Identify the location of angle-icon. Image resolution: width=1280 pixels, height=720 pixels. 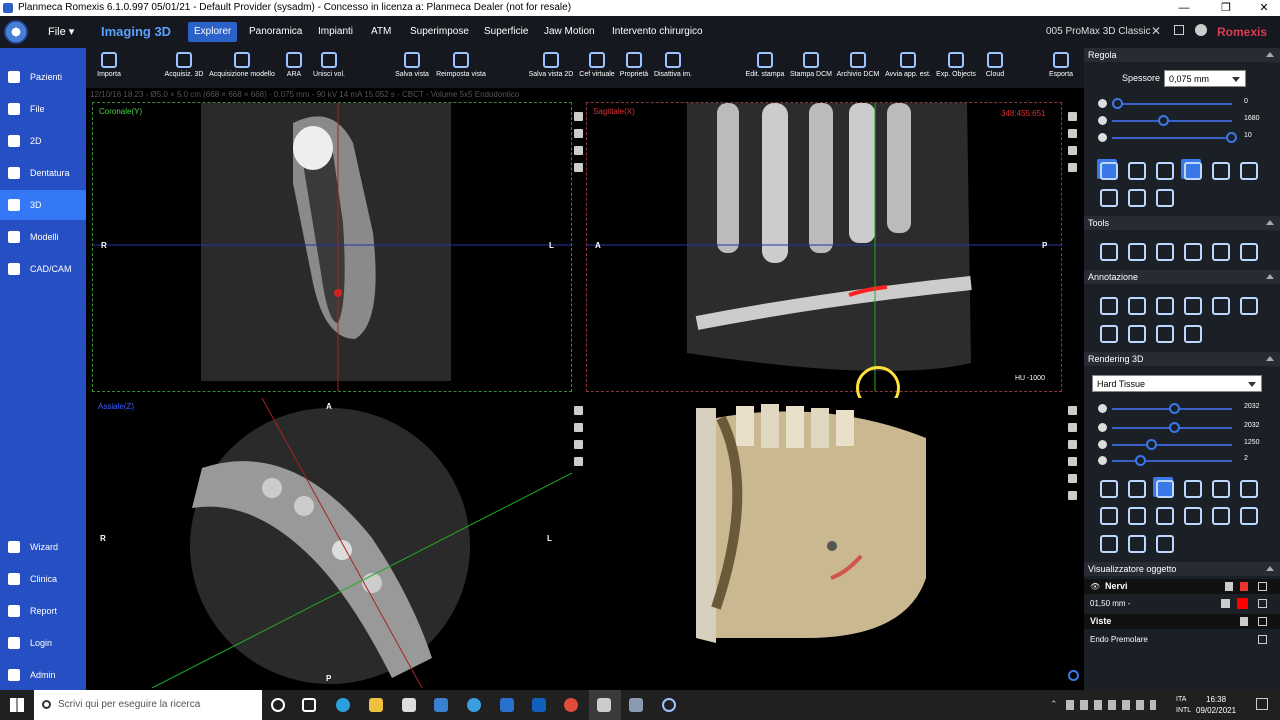
(1135, 304).